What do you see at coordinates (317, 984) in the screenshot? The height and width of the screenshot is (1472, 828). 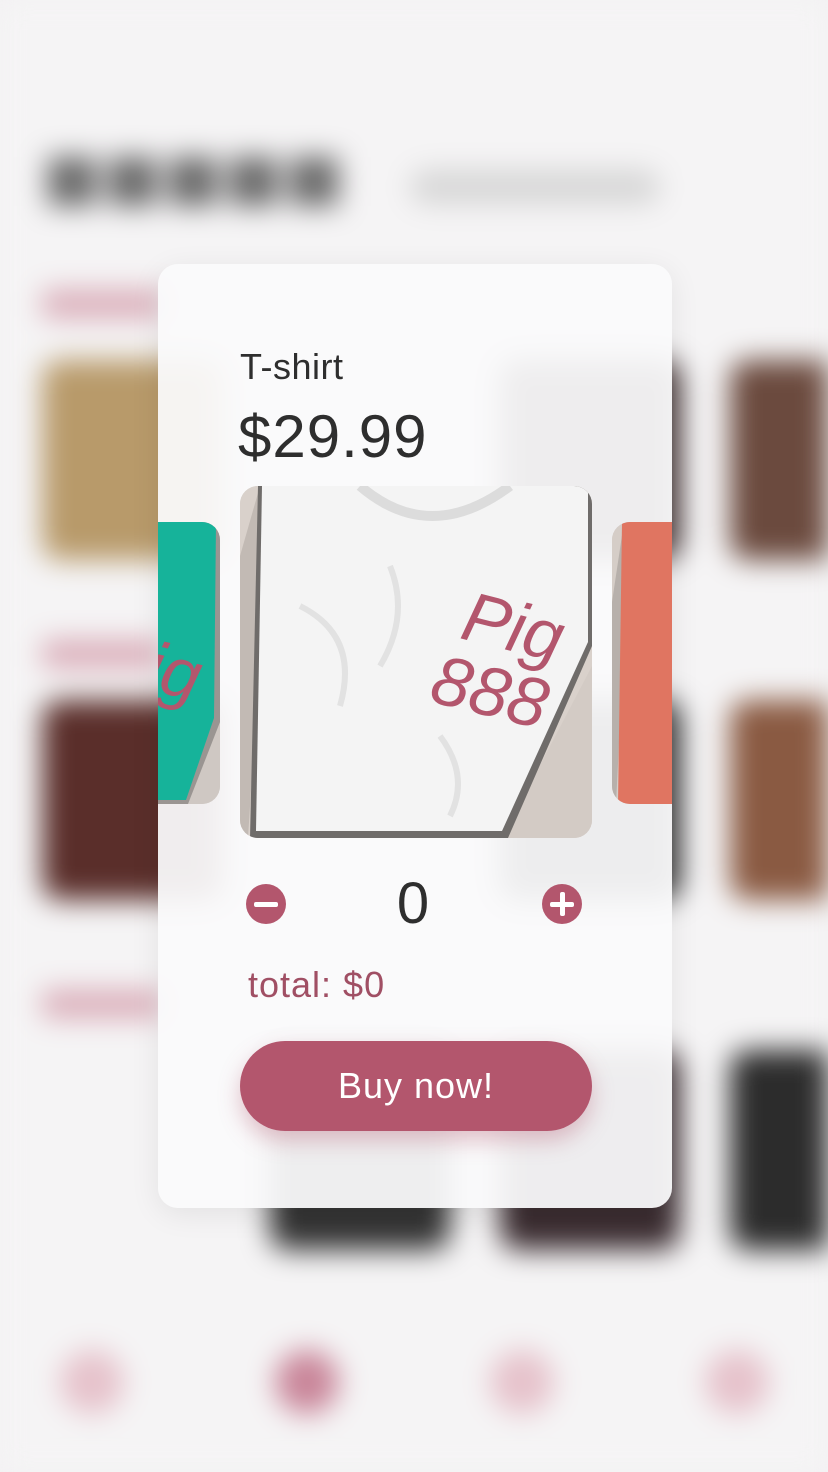 I see `total-price: total: $0` at bounding box center [317, 984].